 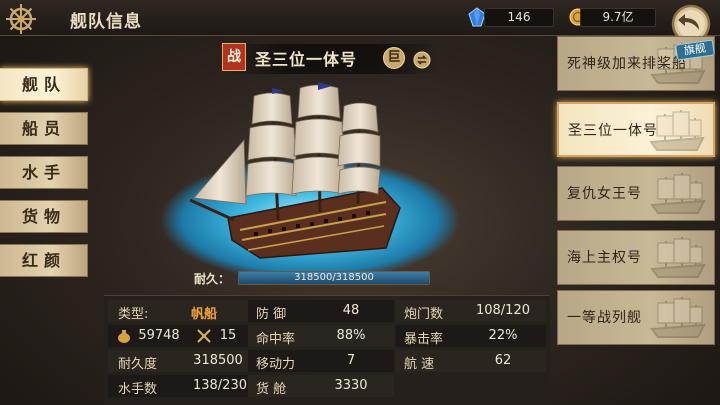 What do you see at coordinates (133, 314) in the screenshot?
I see `stat-type-key: 类型:` at bounding box center [133, 314].